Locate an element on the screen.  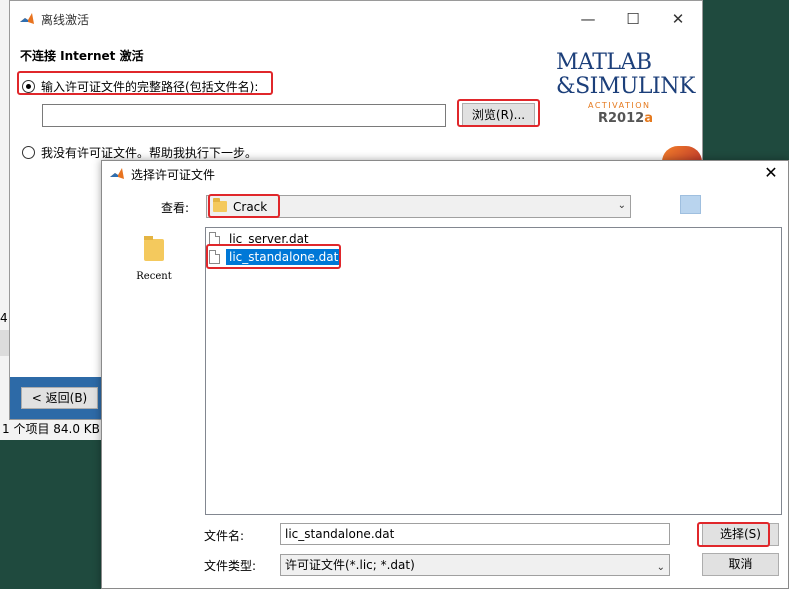
file-item-lic-server: lic_server.dat is located at coordinates (260, 239).